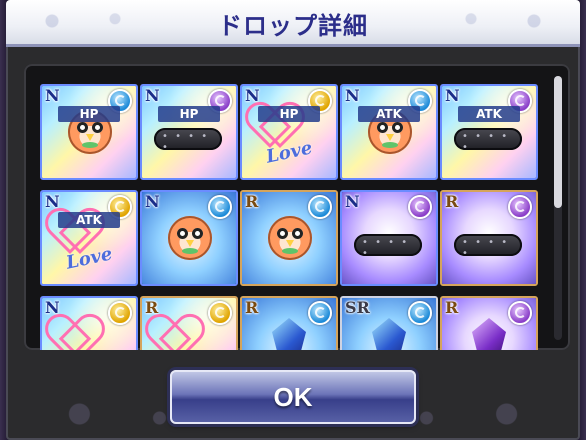  What do you see at coordinates (357, 307) in the screenshot?
I see `rarity-label: SR` at bounding box center [357, 307].